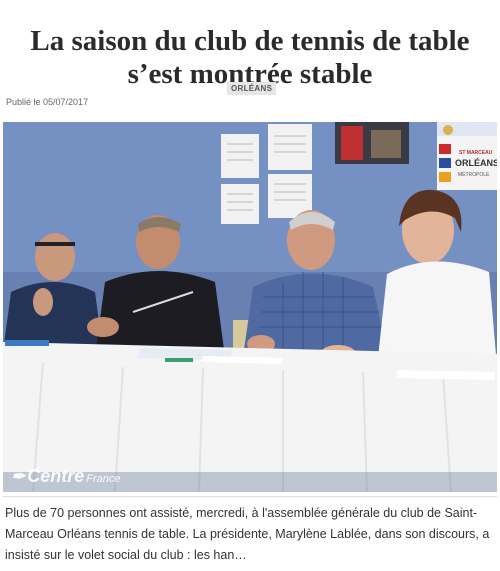 Image resolution: width=500 pixels, height=571 pixels. Describe the element at coordinates (56, 476) in the screenshot. I see `watermark-centre-text: Centre` at that location.